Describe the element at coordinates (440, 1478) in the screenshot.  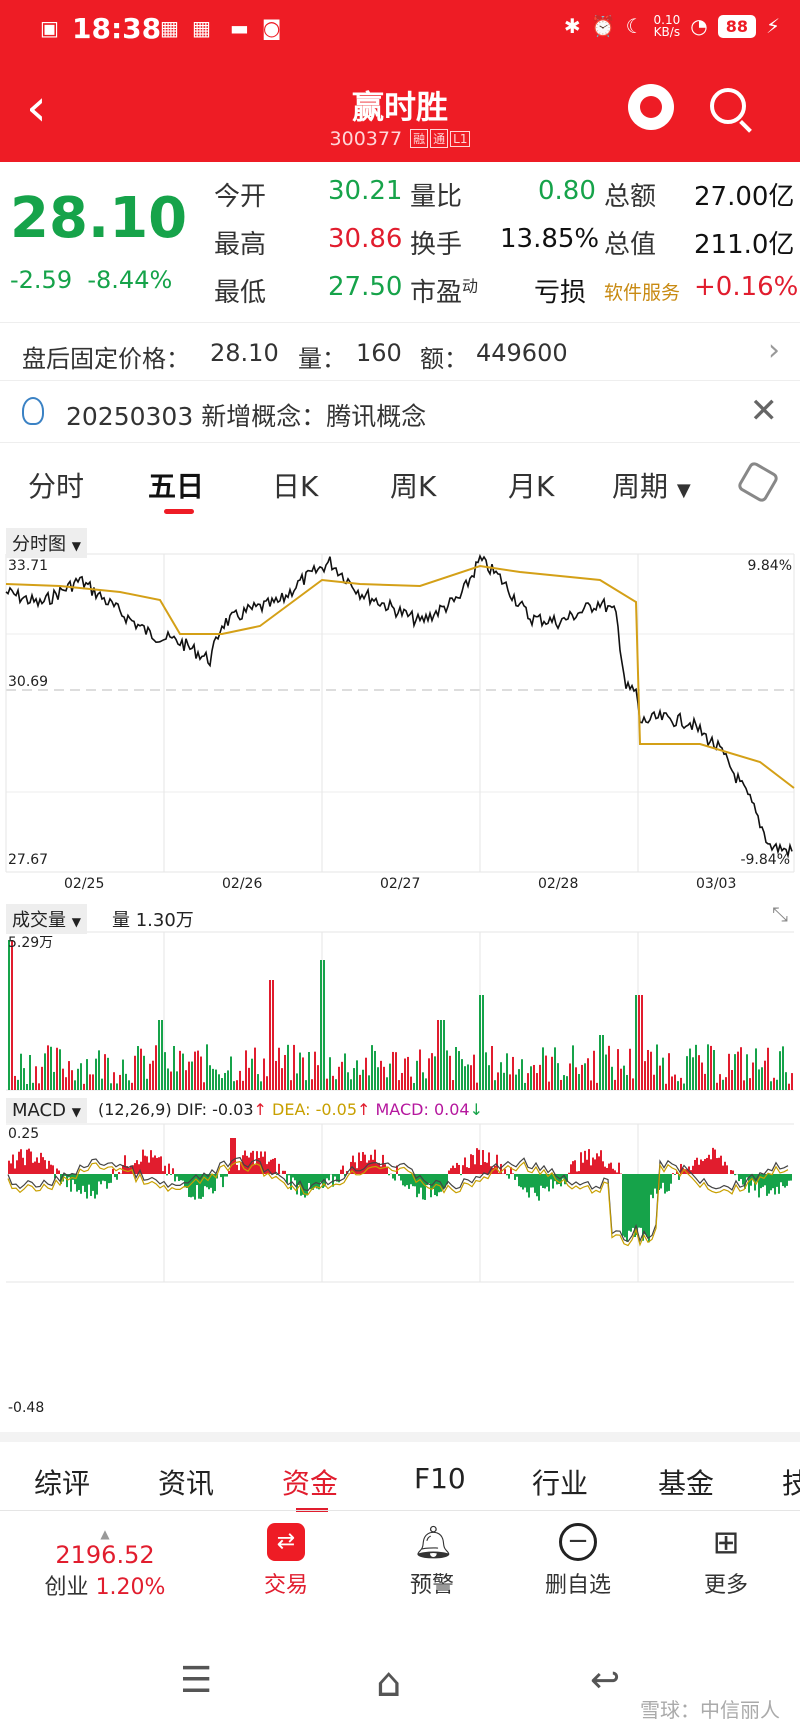
I see `subtab-f10: F10` at that location.